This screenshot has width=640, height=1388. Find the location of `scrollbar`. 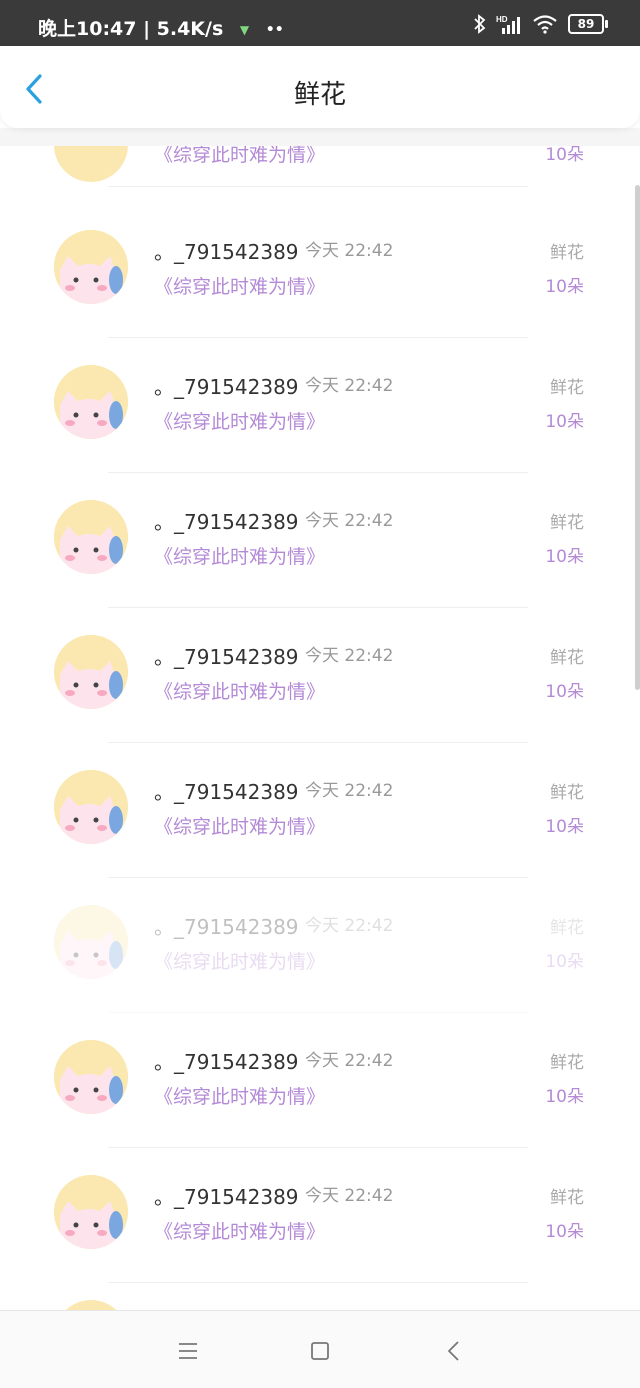

scrollbar is located at coordinates (637, 437).